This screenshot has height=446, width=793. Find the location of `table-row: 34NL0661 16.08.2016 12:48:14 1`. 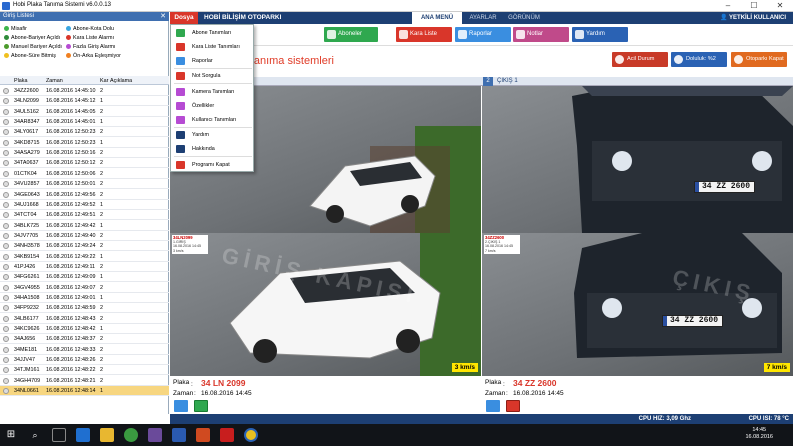

table-row: 34NL0661 16.08.2016 12:48:14 1 is located at coordinates (84, 391).